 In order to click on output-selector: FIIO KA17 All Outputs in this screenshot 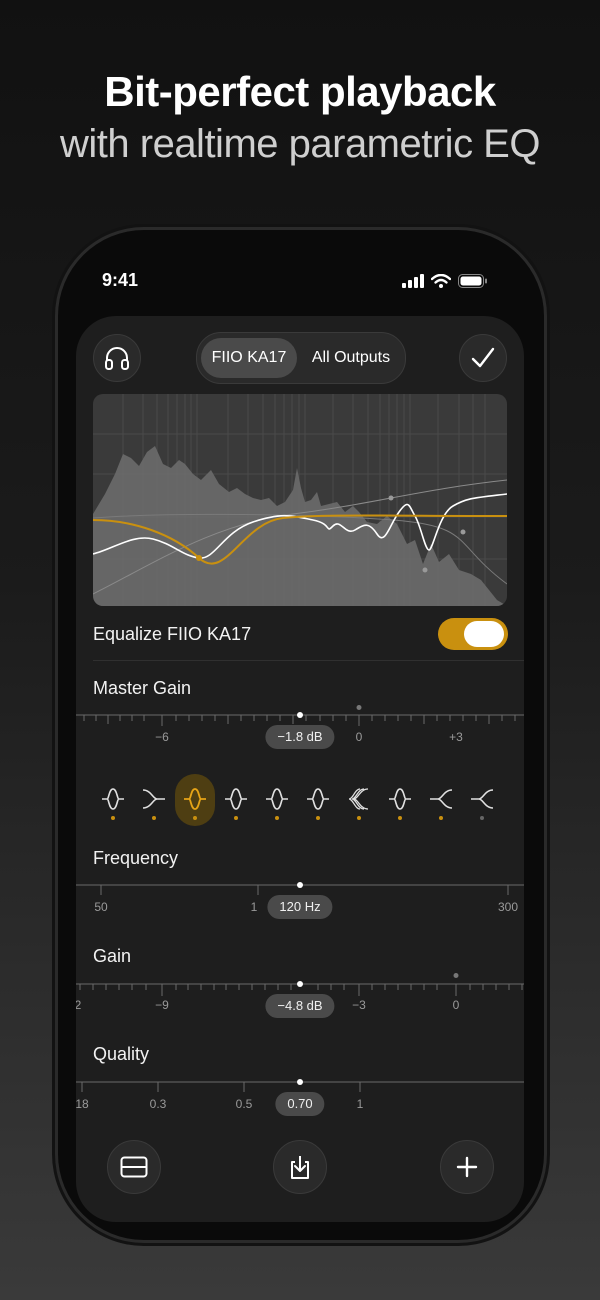, I will do `click(301, 358)`.